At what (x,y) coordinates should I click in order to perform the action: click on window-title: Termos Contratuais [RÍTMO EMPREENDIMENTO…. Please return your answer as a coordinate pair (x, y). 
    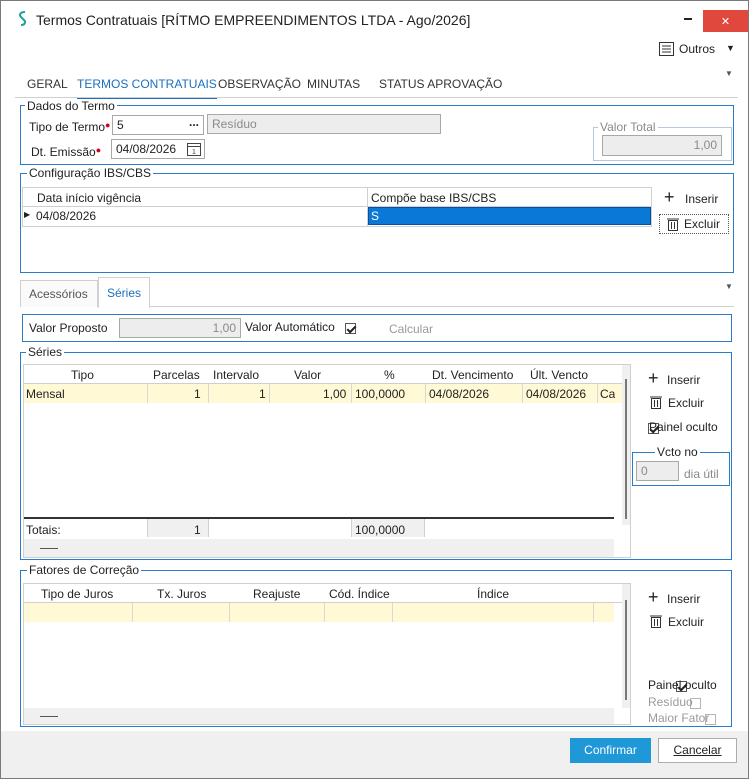
    Looking at the image, I should click on (253, 20).